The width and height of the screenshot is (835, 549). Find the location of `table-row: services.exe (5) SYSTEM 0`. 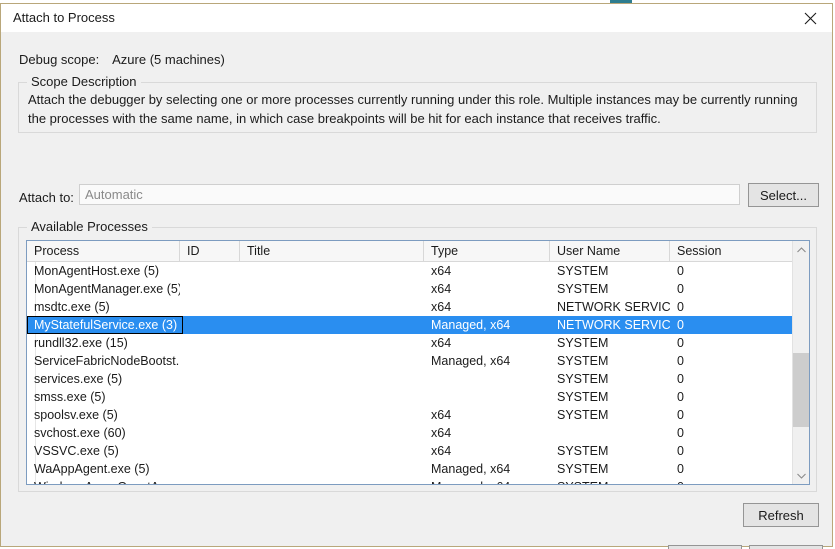

table-row: services.exe (5) SYSTEM 0 is located at coordinates (418, 379).